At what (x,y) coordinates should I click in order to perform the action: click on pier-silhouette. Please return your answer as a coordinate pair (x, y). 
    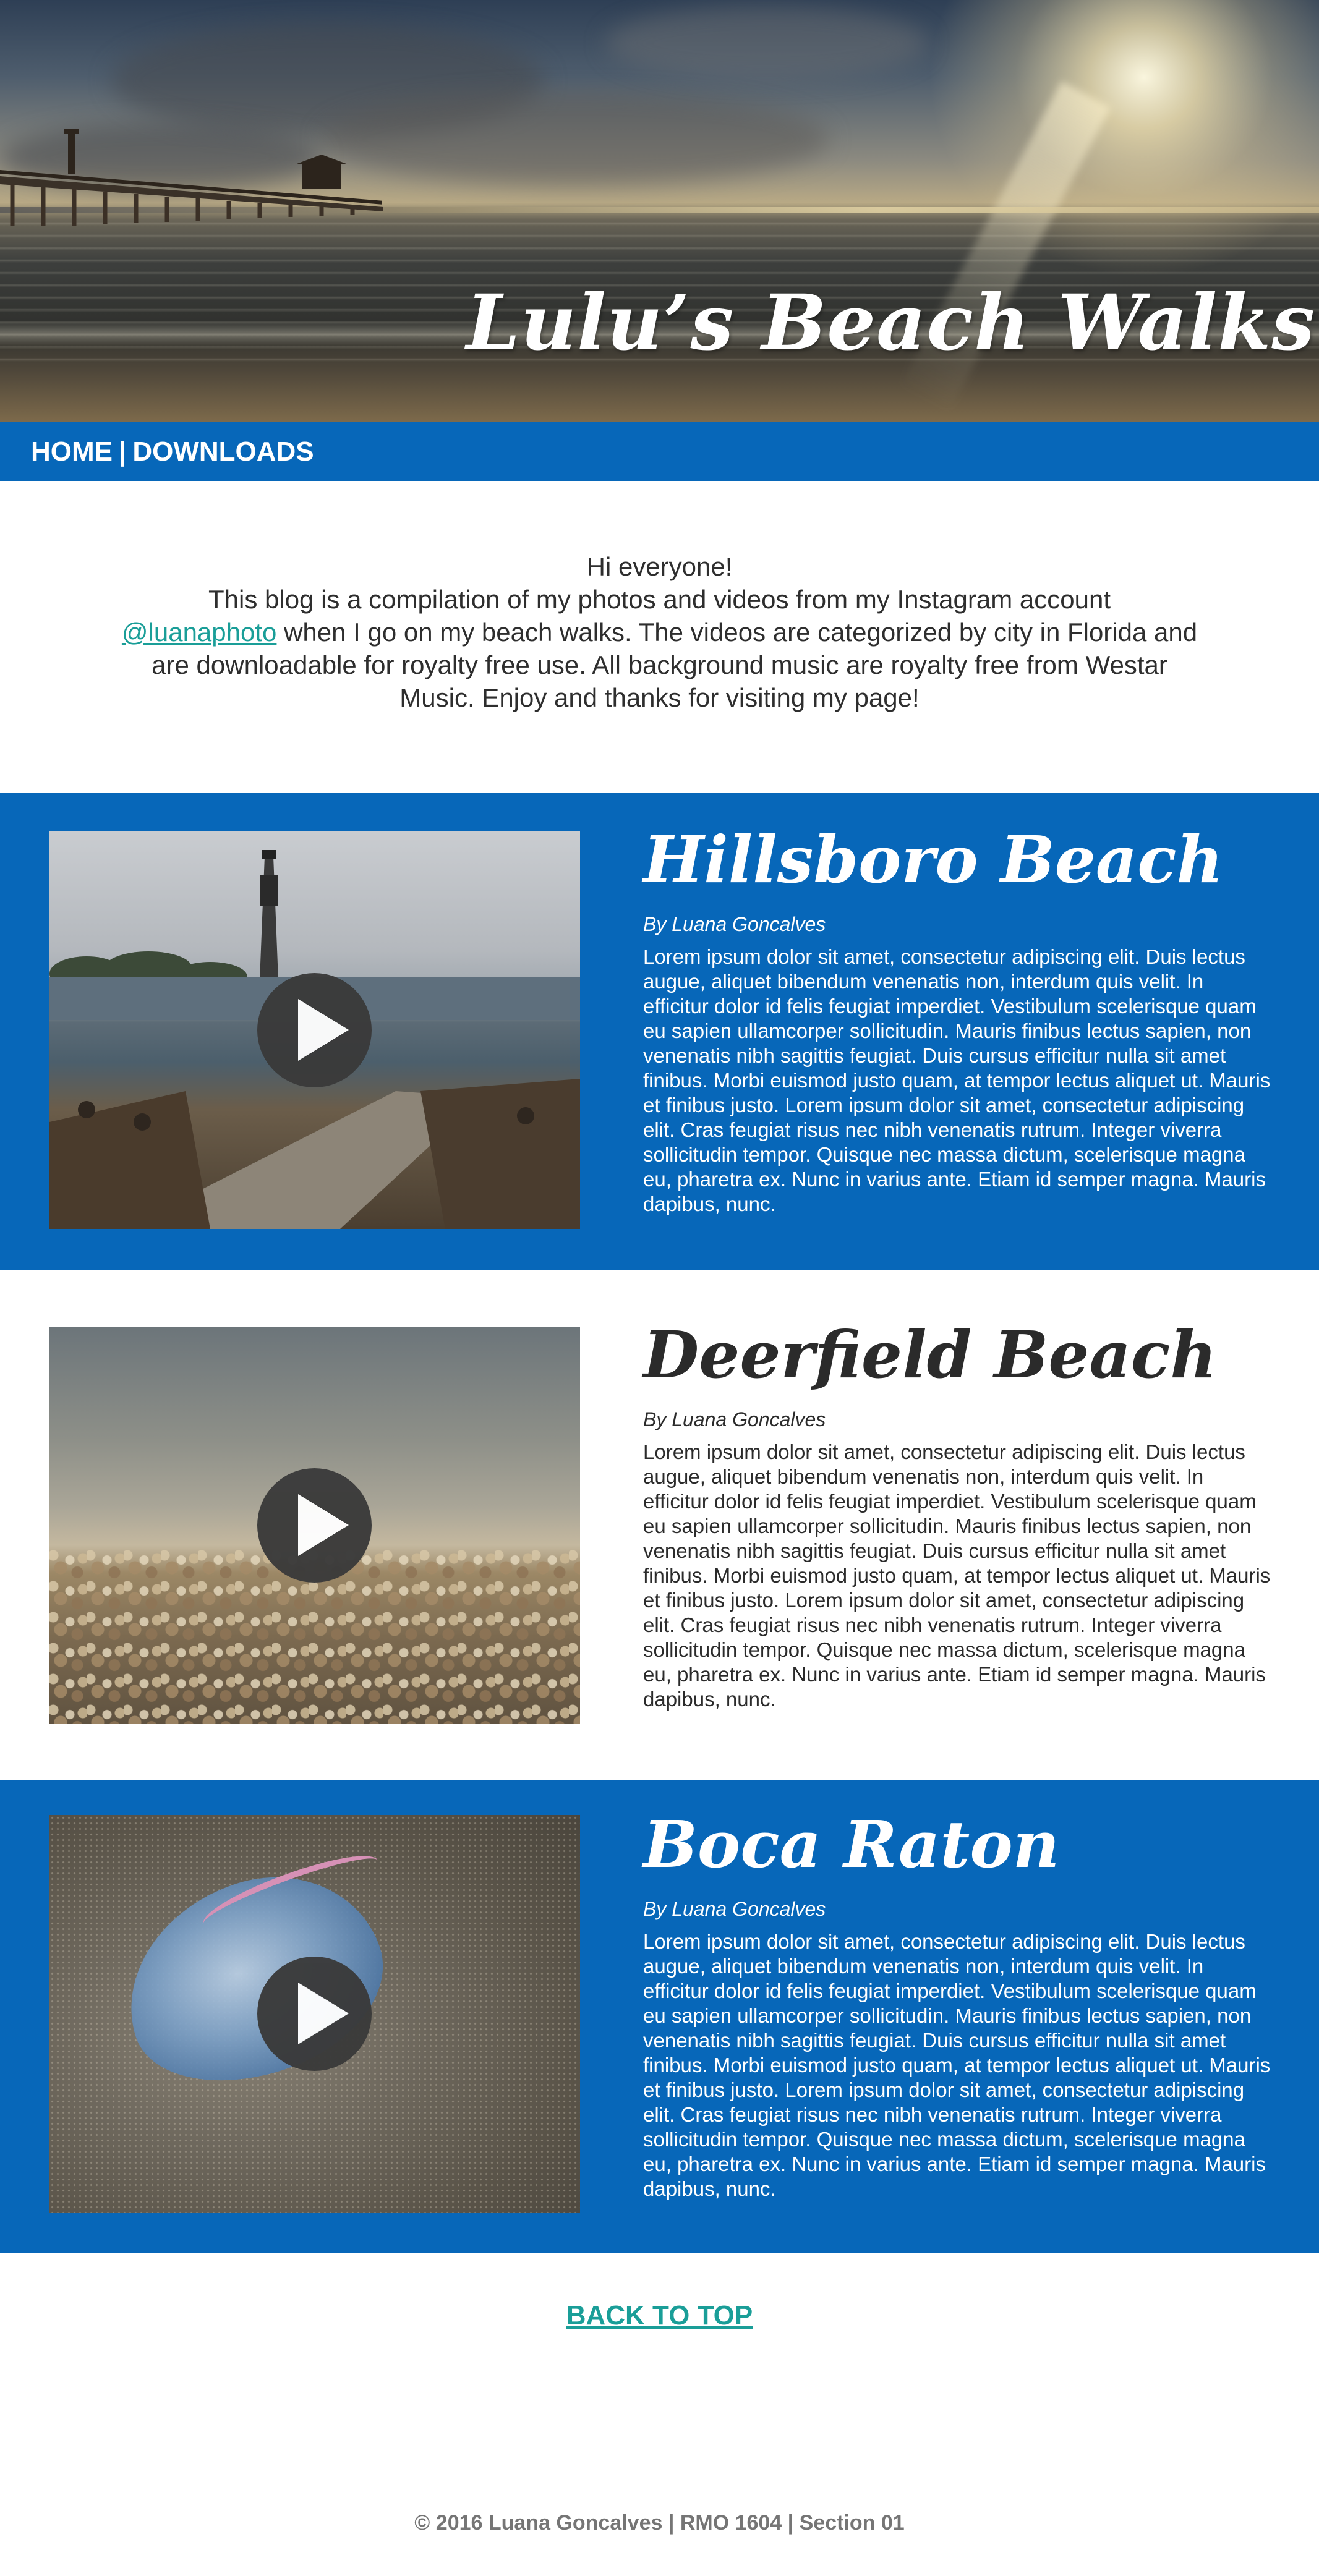
    Looking at the image, I should click on (191, 177).